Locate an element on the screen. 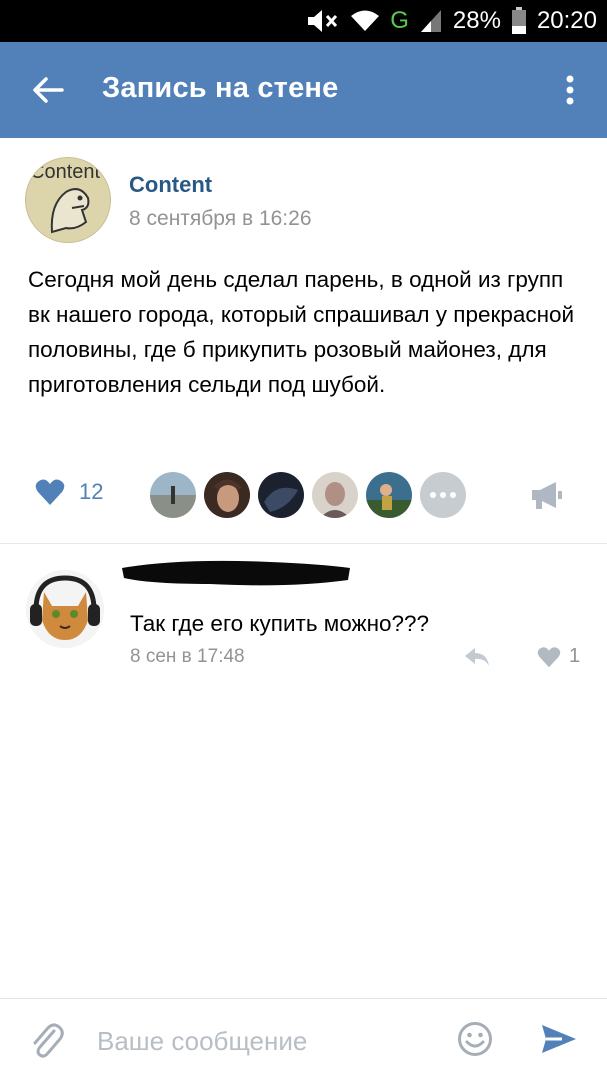  battery-percent: 28% is located at coordinates (476, 20).